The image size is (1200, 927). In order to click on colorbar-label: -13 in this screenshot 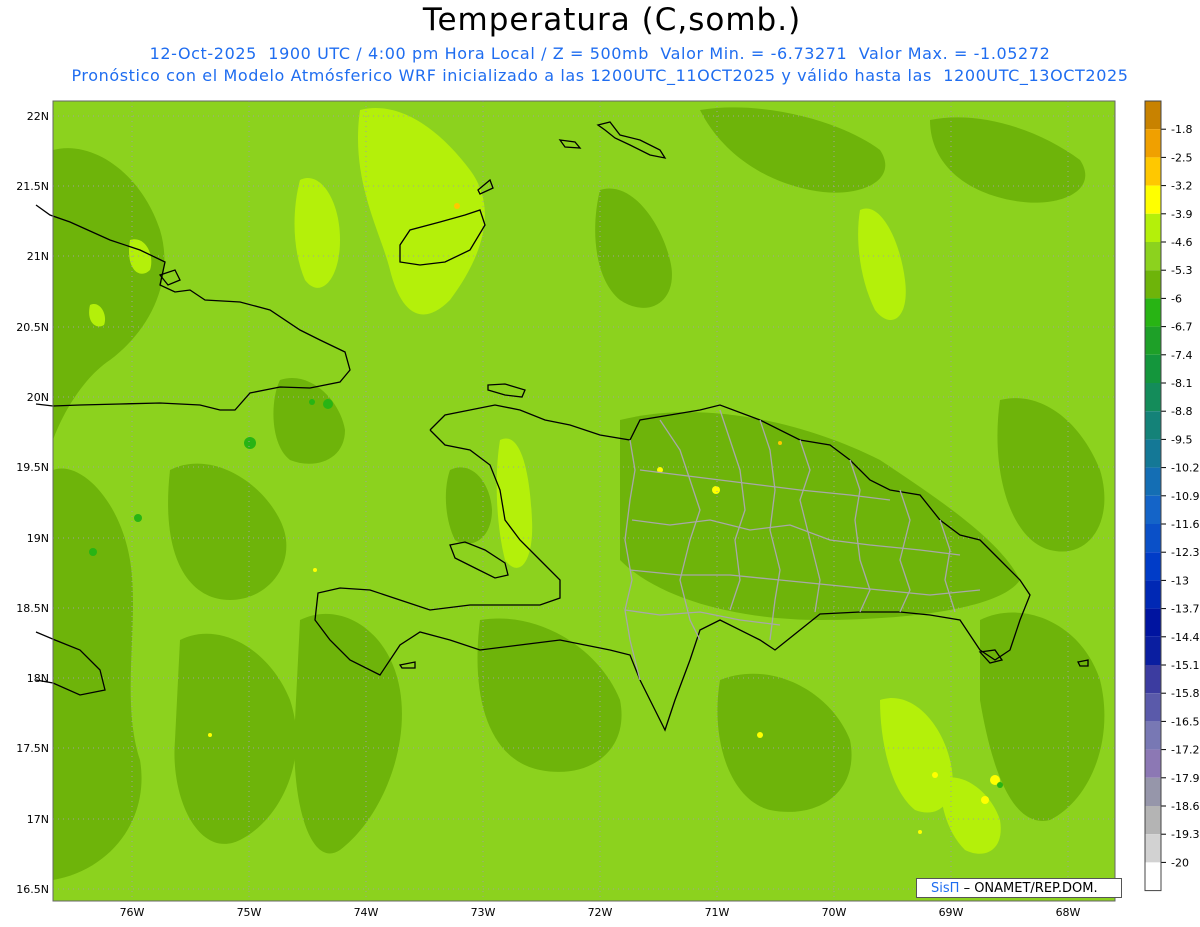, I will do `click(1180, 580)`.